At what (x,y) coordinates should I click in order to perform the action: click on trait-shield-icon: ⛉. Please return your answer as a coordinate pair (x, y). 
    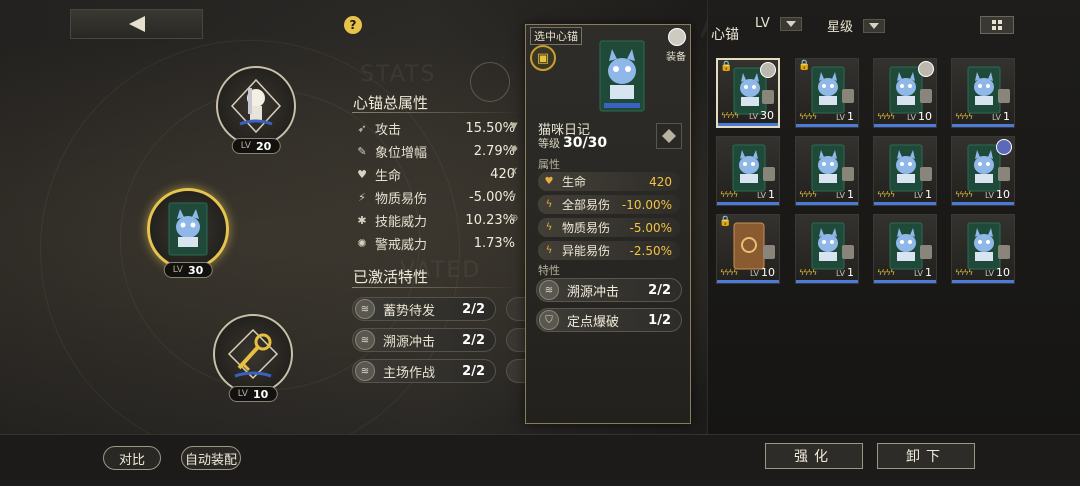
    Looking at the image, I should click on (549, 320).